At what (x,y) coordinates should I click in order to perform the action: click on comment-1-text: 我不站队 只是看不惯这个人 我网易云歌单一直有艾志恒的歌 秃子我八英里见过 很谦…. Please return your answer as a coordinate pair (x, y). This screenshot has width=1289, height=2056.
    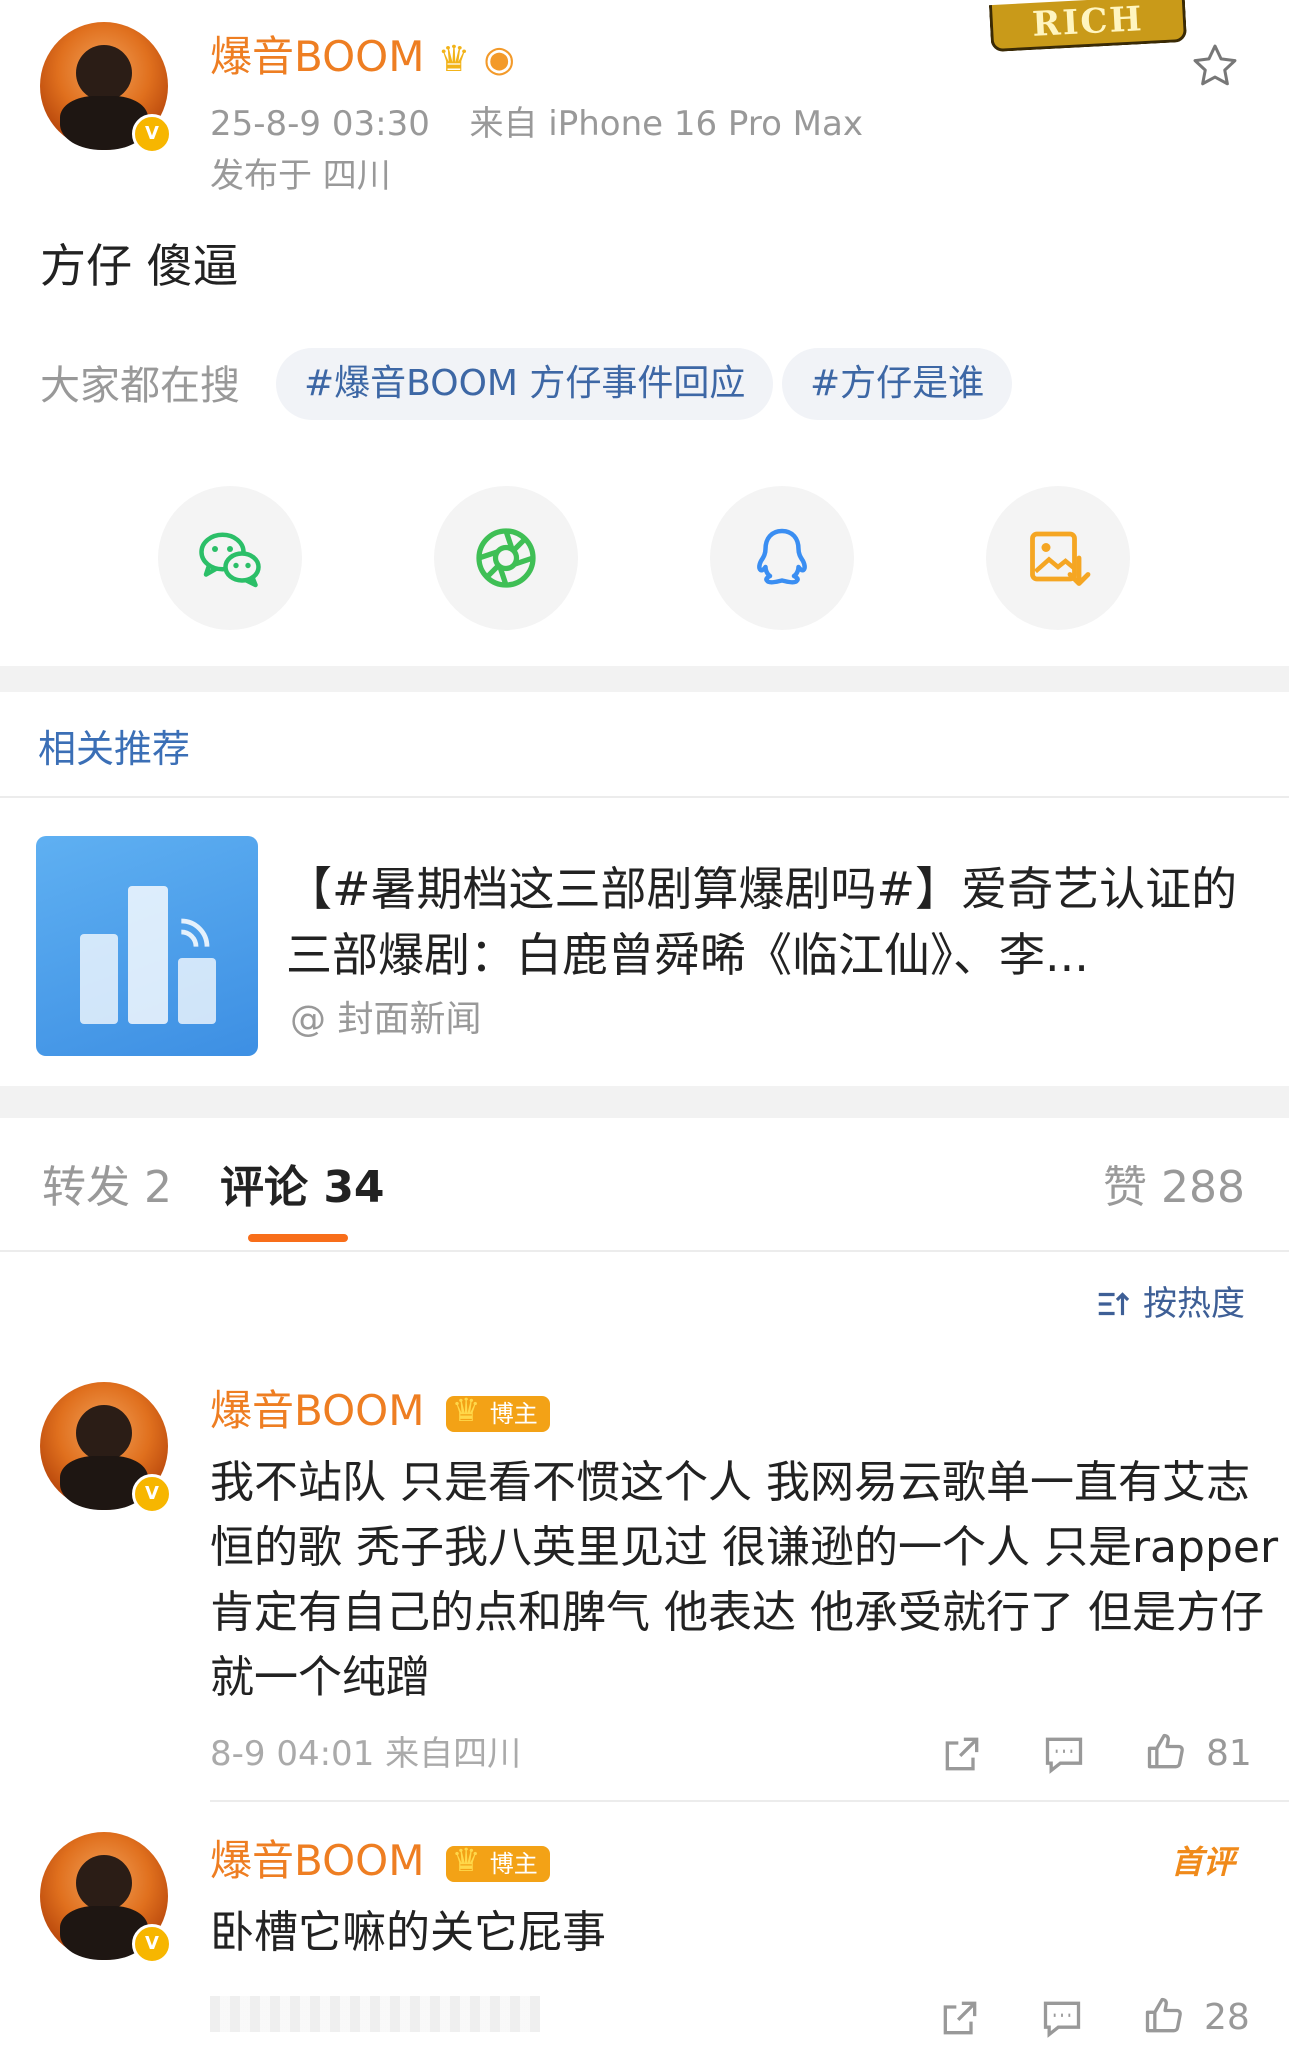
    Looking at the image, I should click on (744, 1580).